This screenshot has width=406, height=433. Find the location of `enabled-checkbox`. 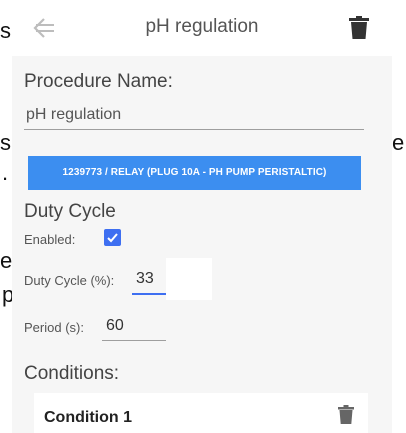

enabled-checkbox is located at coordinates (112, 237).